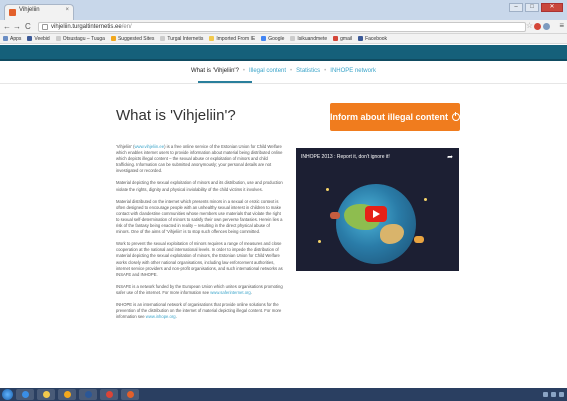  I want to click on bookmark-label: Facebook, so click(376, 38).